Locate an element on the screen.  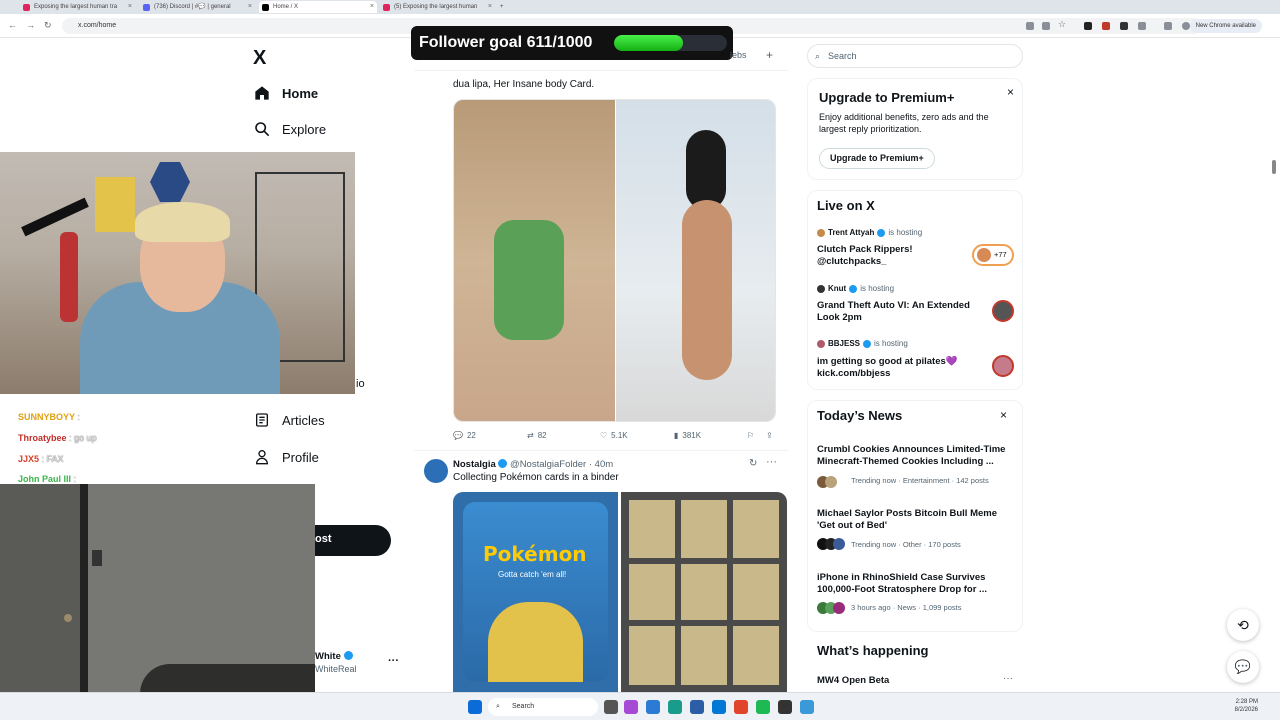
chat-message: Throatybee : go up is located at coordinates (57, 438).